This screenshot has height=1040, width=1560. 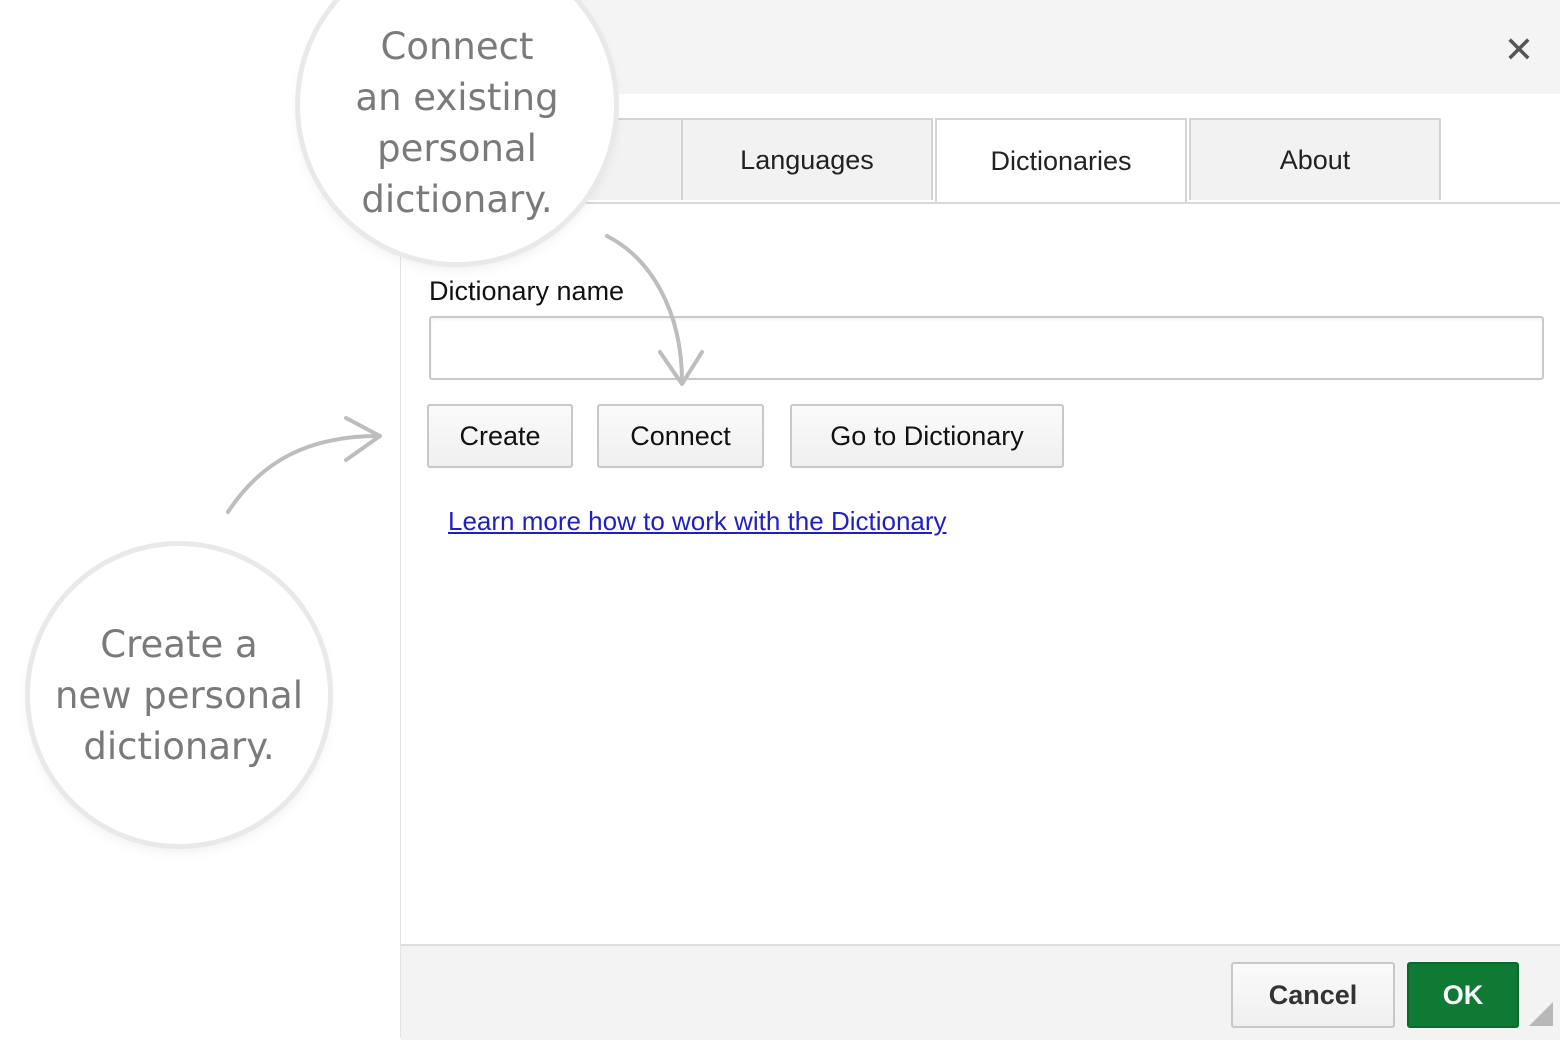 What do you see at coordinates (980, 992) in the screenshot?
I see `dialog-footer: Cancel OK` at bounding box center [980, 992].